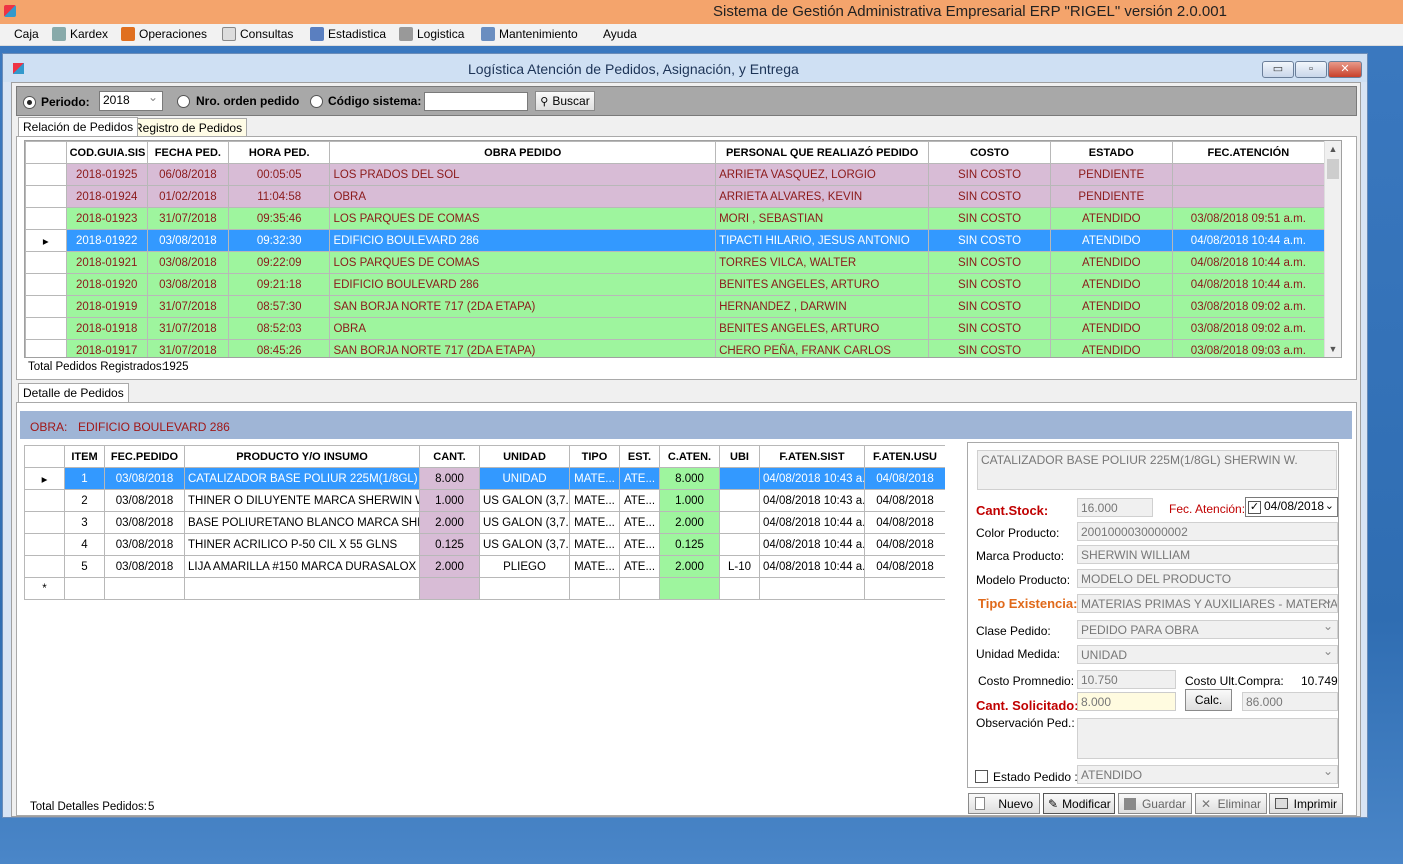 Image resolution: width=1403 pixels, height=864 pixels. I want to click on col-header: FECHA PED., so click(187, 152).